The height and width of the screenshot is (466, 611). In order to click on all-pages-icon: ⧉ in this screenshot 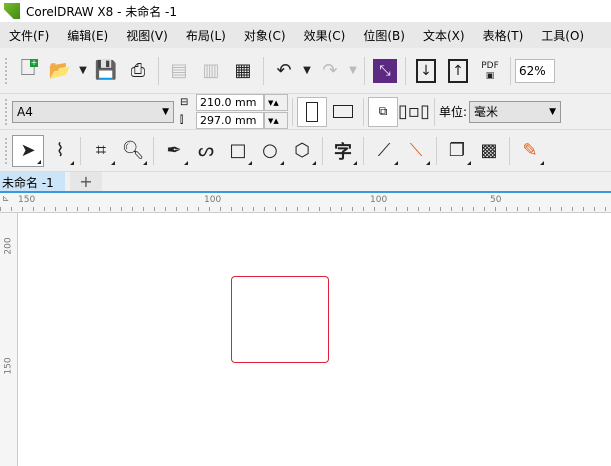, I will do `click(383, 111)`.